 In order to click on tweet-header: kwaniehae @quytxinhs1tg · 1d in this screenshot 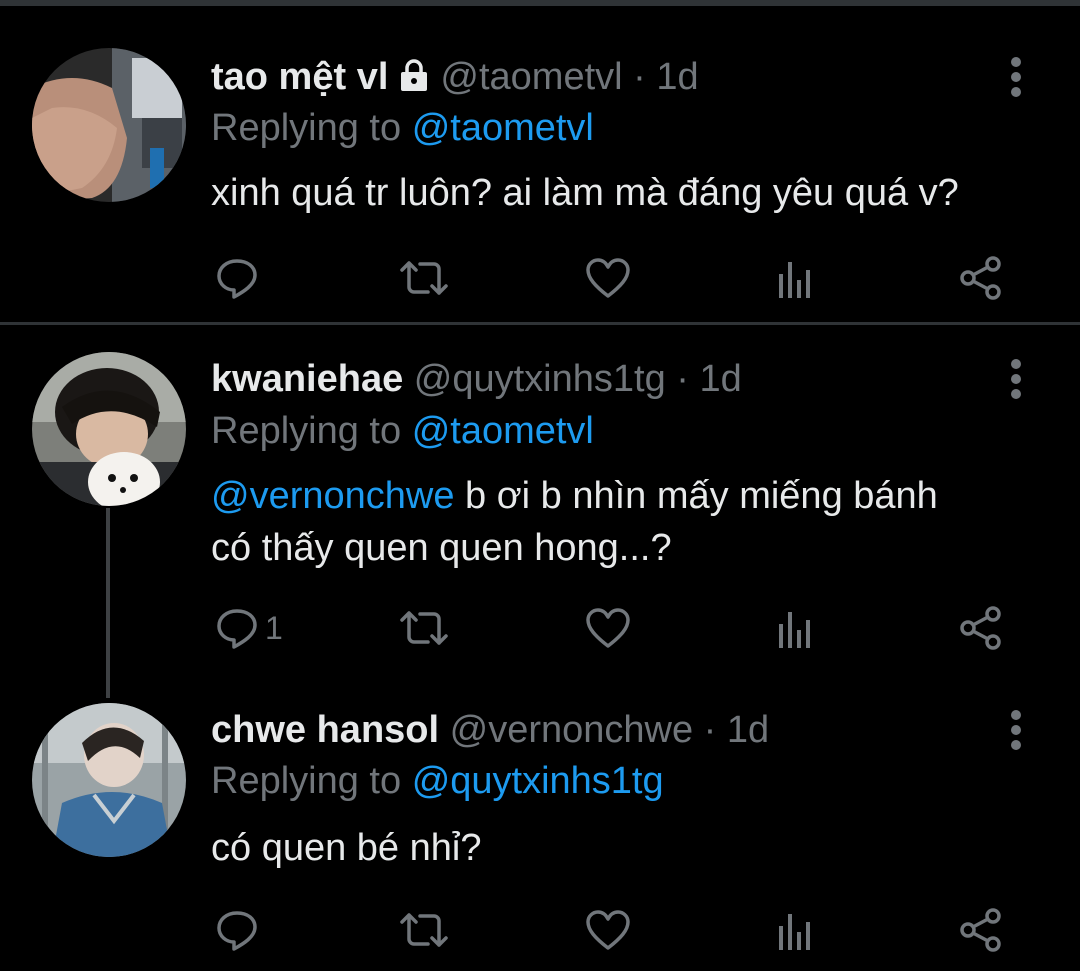, I will do `click(476, 379)`.